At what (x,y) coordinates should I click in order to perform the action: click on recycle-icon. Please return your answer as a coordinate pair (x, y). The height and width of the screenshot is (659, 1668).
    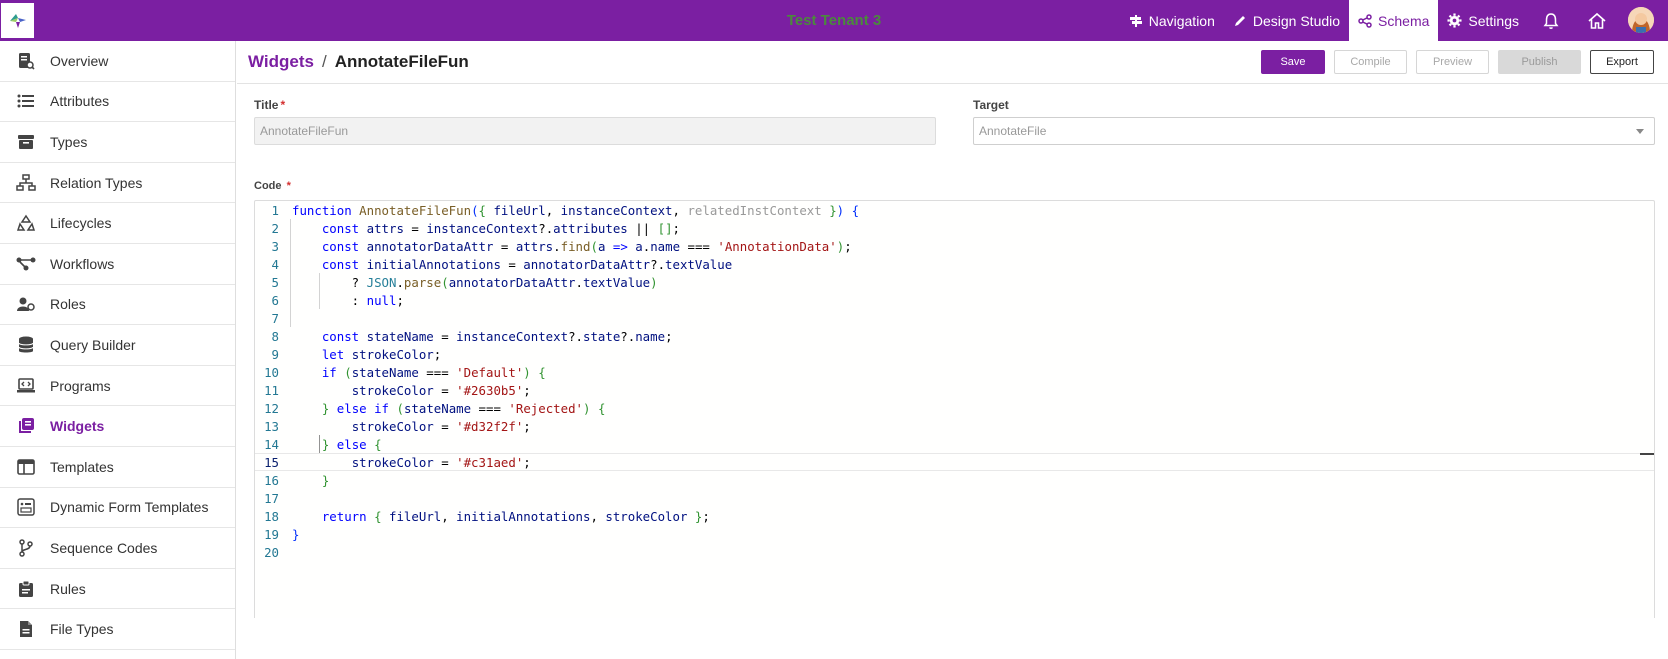
    Looking at the image, I should click on (26, 223).